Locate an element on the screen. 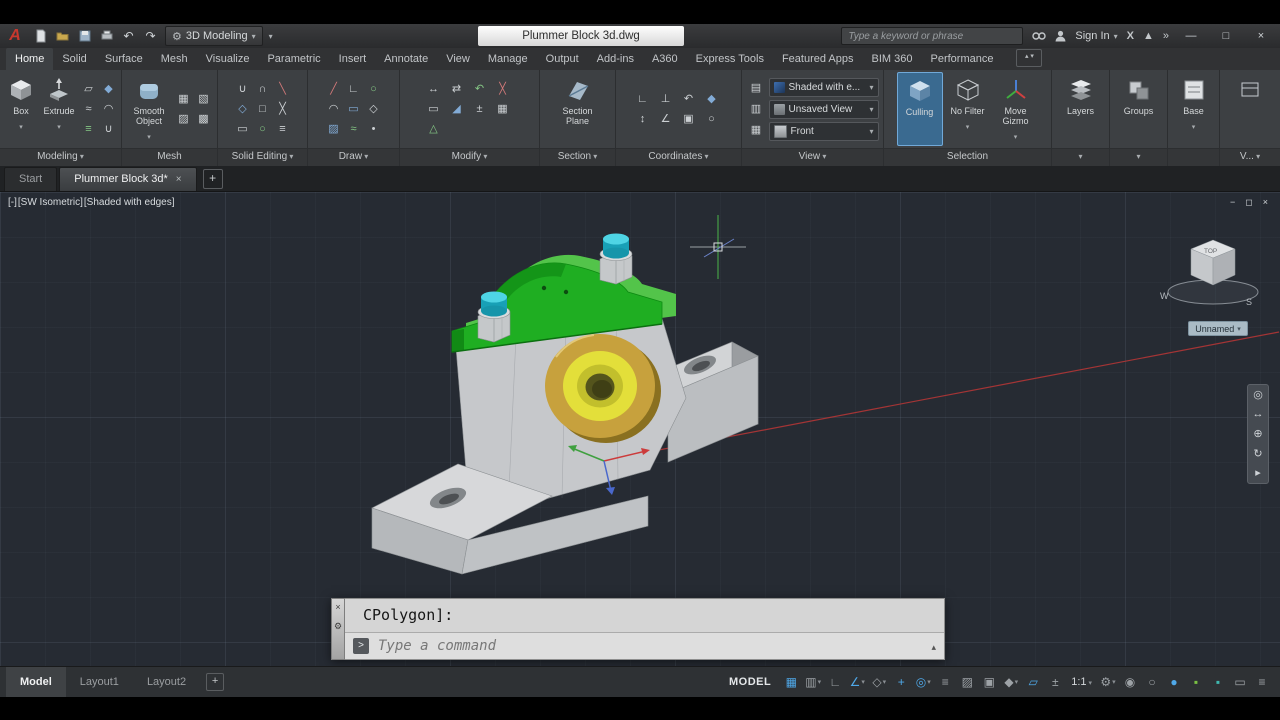 This screenshot has width=1280, height=720. section-plane-button: Section Plane is located at coordinates (578, 109).